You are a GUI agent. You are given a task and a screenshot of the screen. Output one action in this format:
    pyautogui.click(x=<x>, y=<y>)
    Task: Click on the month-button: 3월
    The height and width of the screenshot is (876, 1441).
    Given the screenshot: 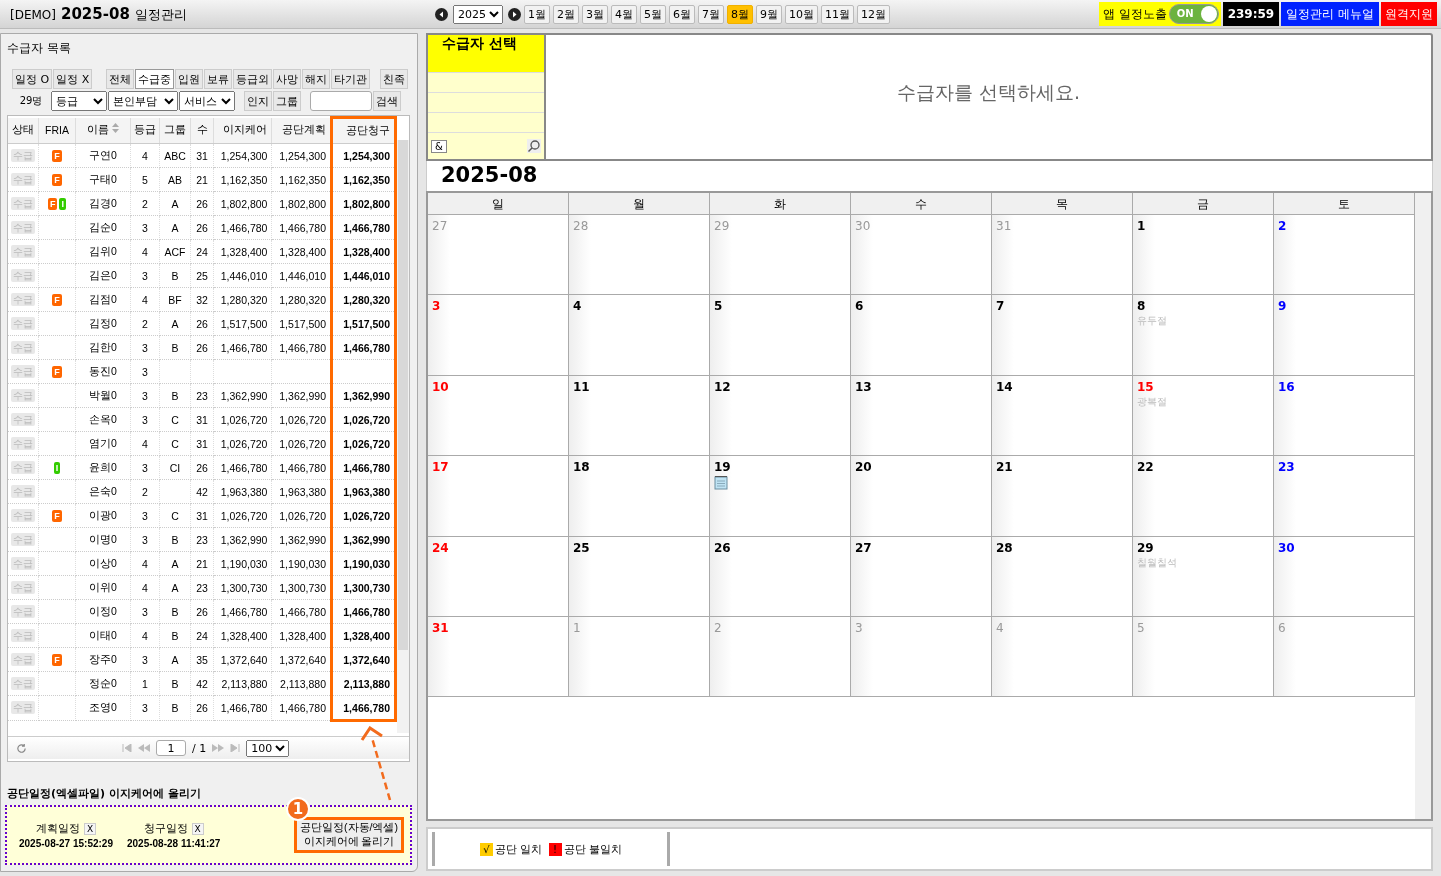 What is the action you would take?
    pyautogui.click(x=595, y=14)
    